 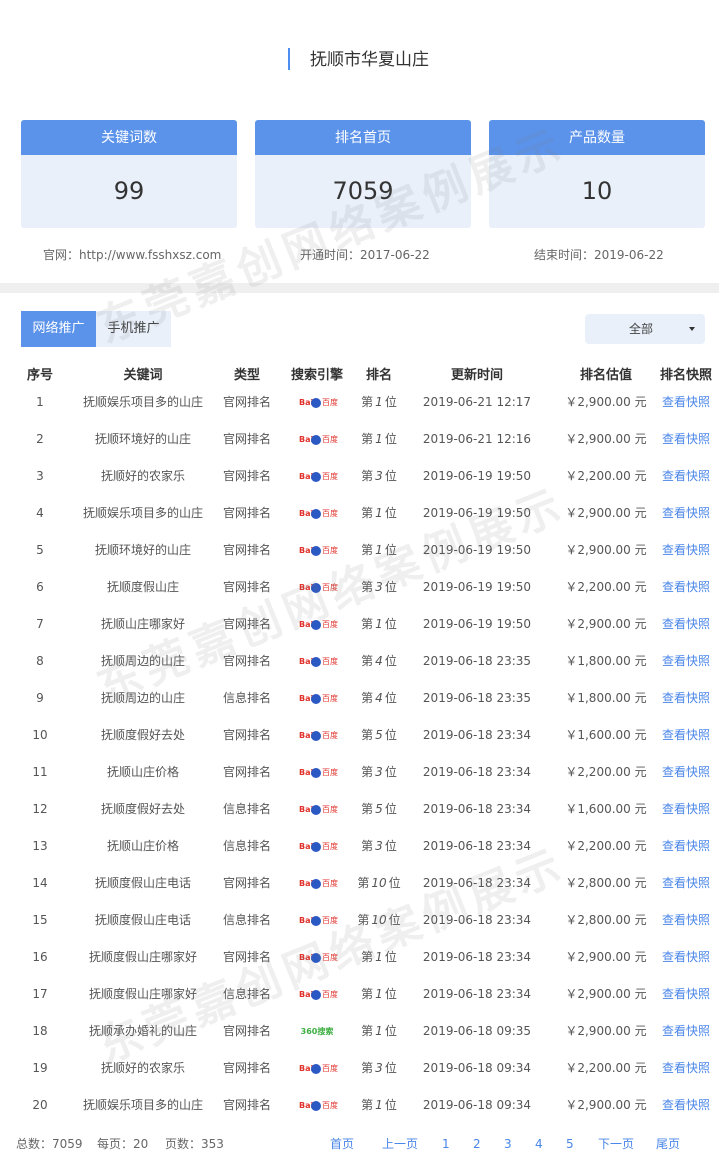 I want to click on keyword-count-card: 关键词数 99, so click(x=129, y=174).